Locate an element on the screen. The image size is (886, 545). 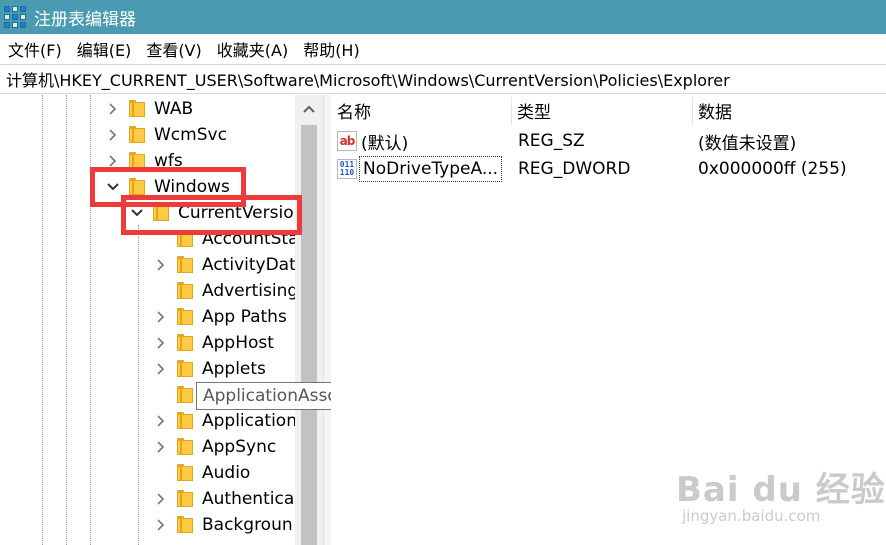
binary-icon-glyph: 110 is located at coordinates (347, 172).